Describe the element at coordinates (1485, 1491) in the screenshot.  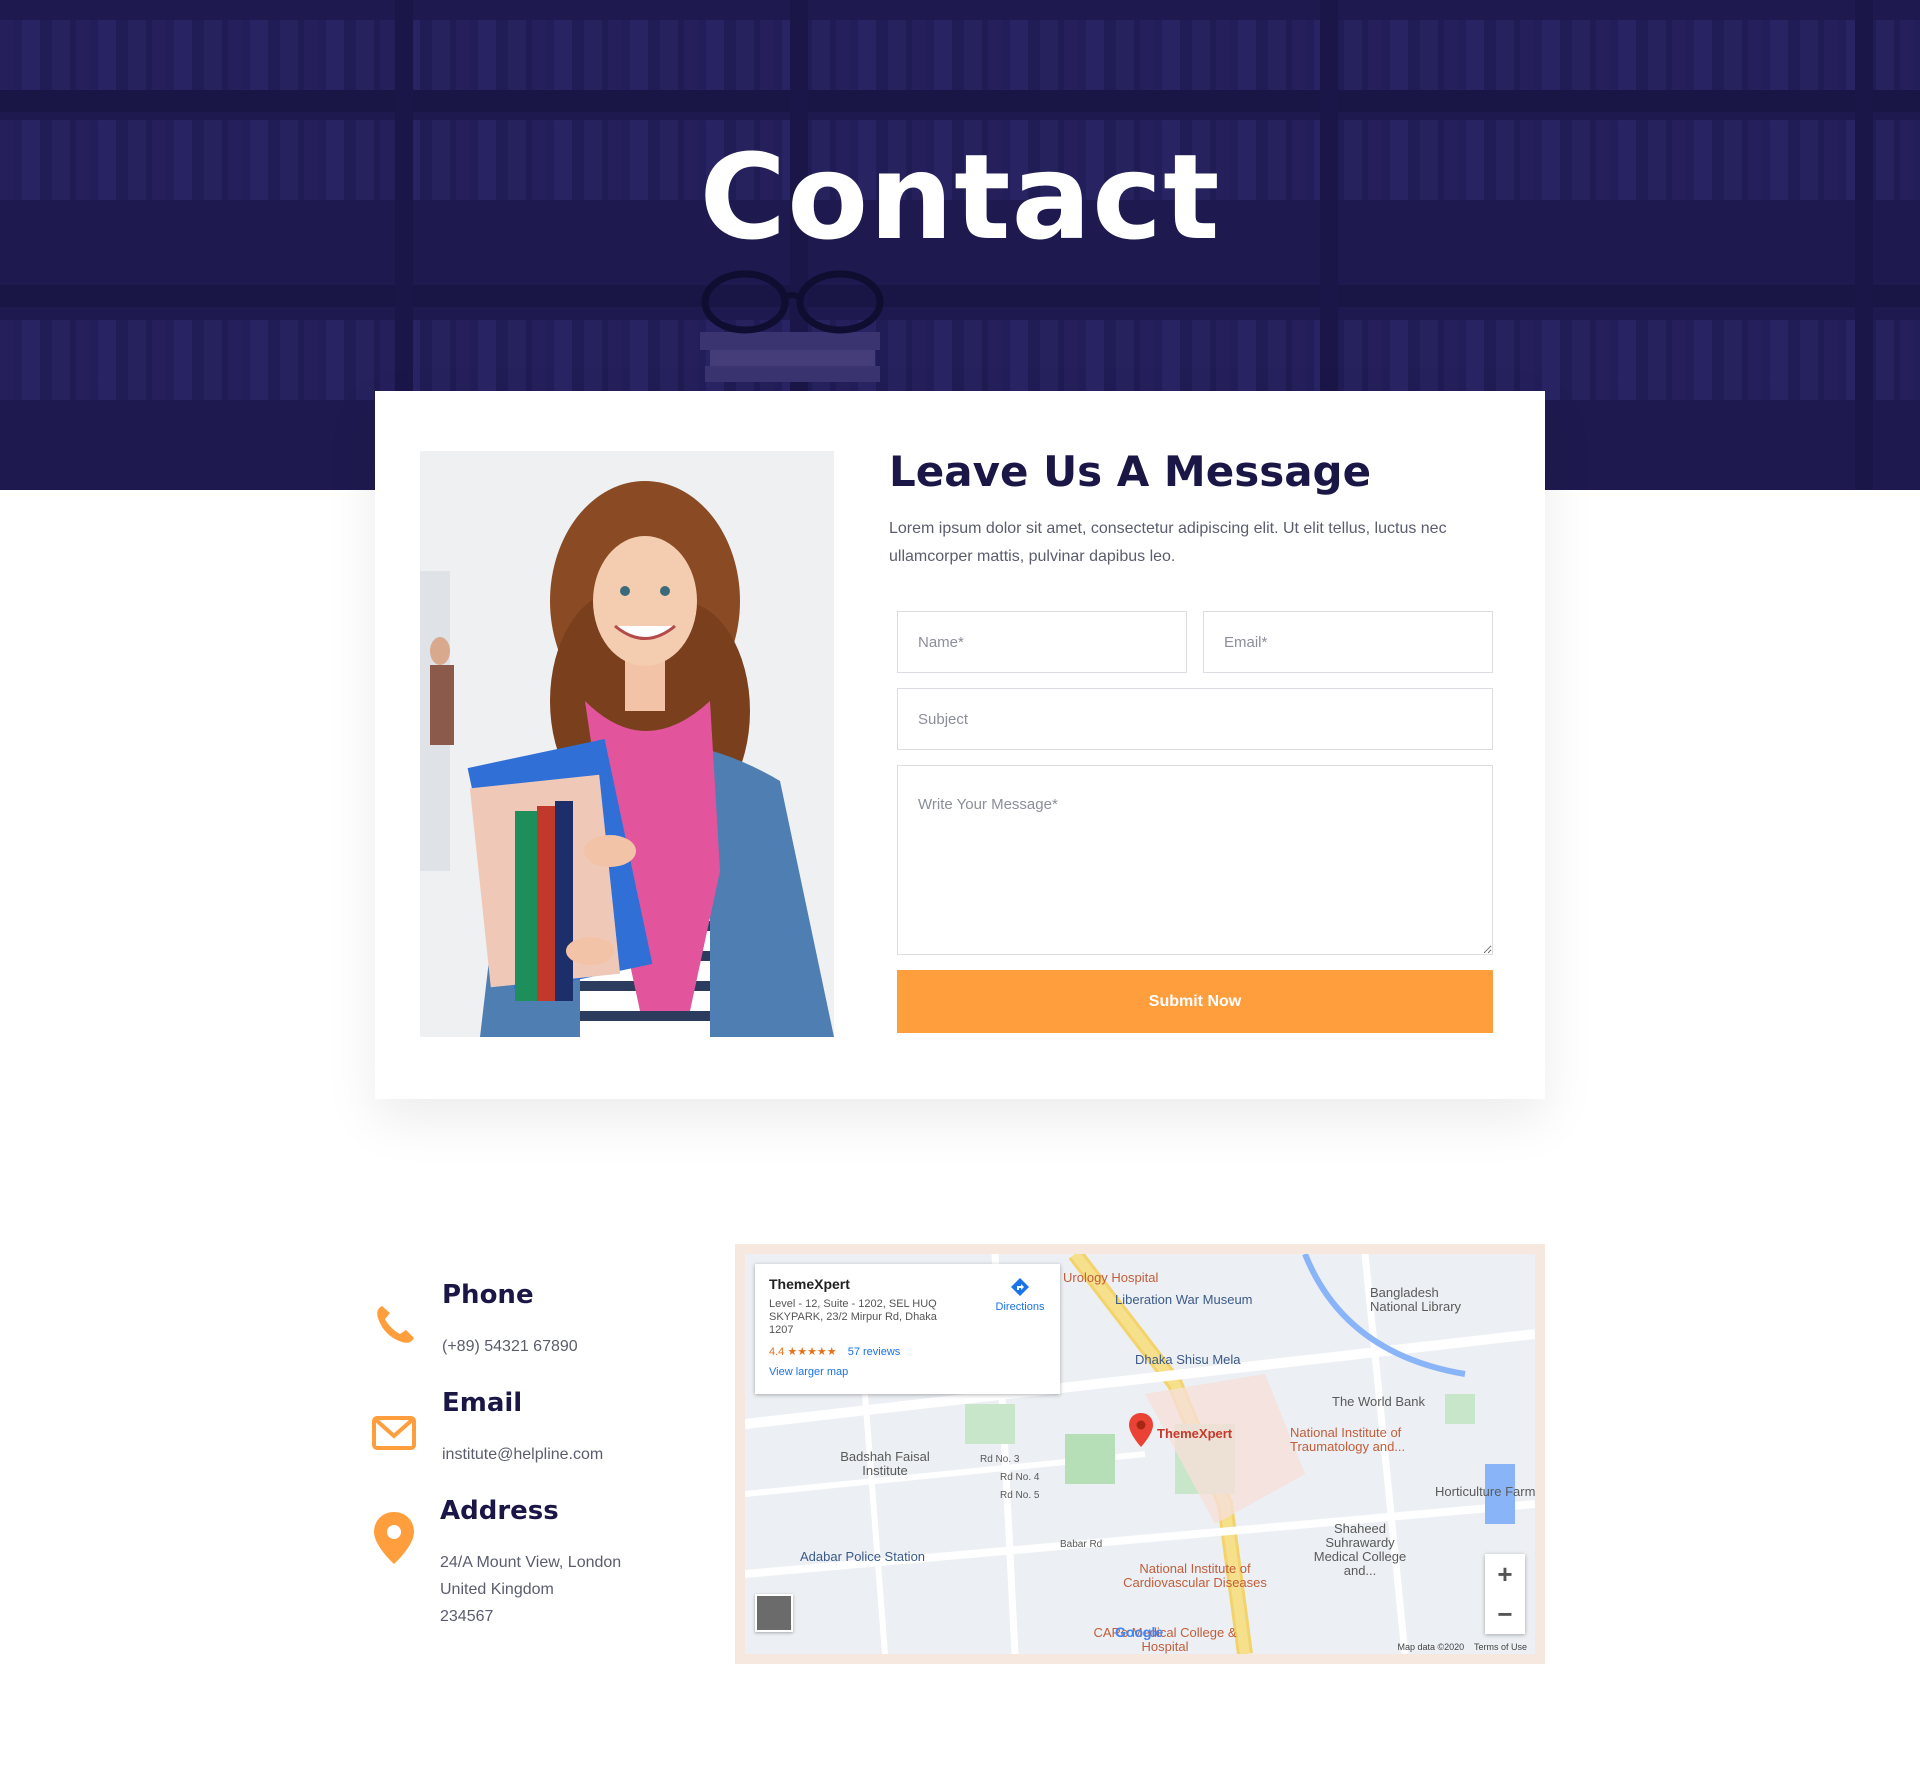
I see `map-label-horticulture: Horticulture Farm` at that location.